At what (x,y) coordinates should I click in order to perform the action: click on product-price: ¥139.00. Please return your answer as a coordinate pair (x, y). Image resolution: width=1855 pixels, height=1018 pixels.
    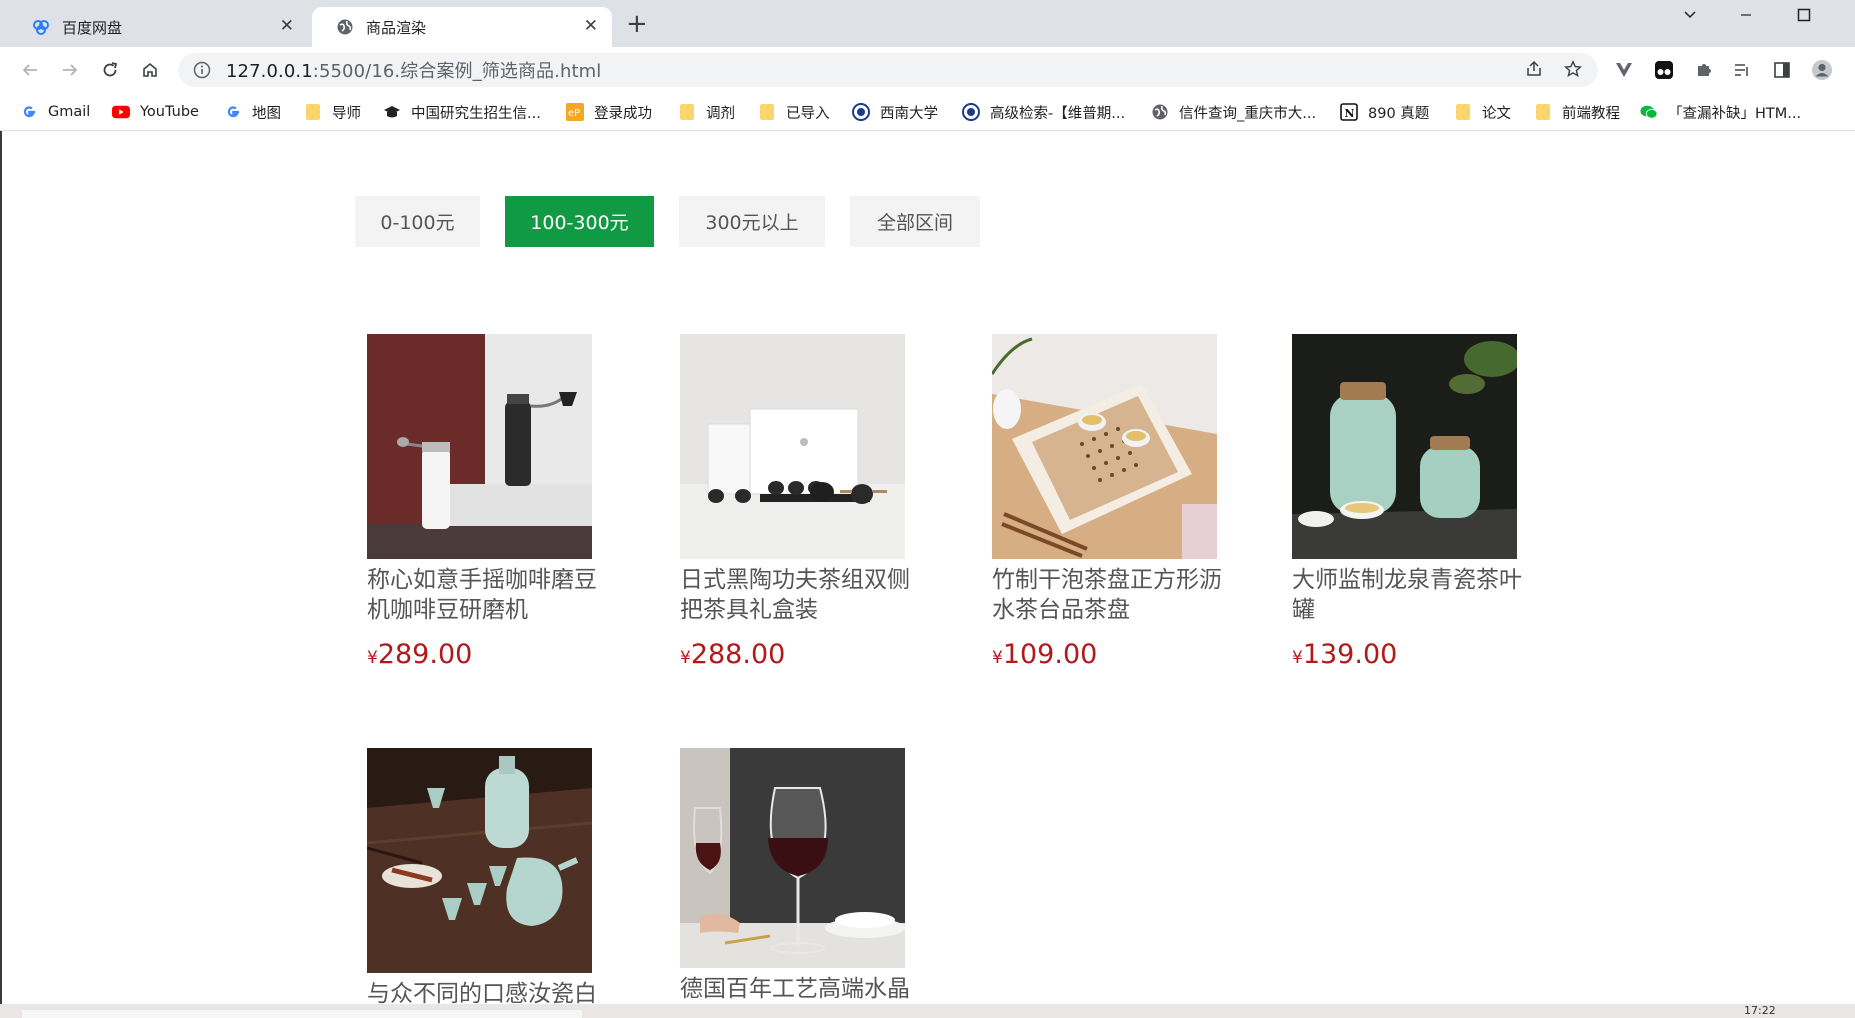
    Looking at the image, I should click on (1345, 654).